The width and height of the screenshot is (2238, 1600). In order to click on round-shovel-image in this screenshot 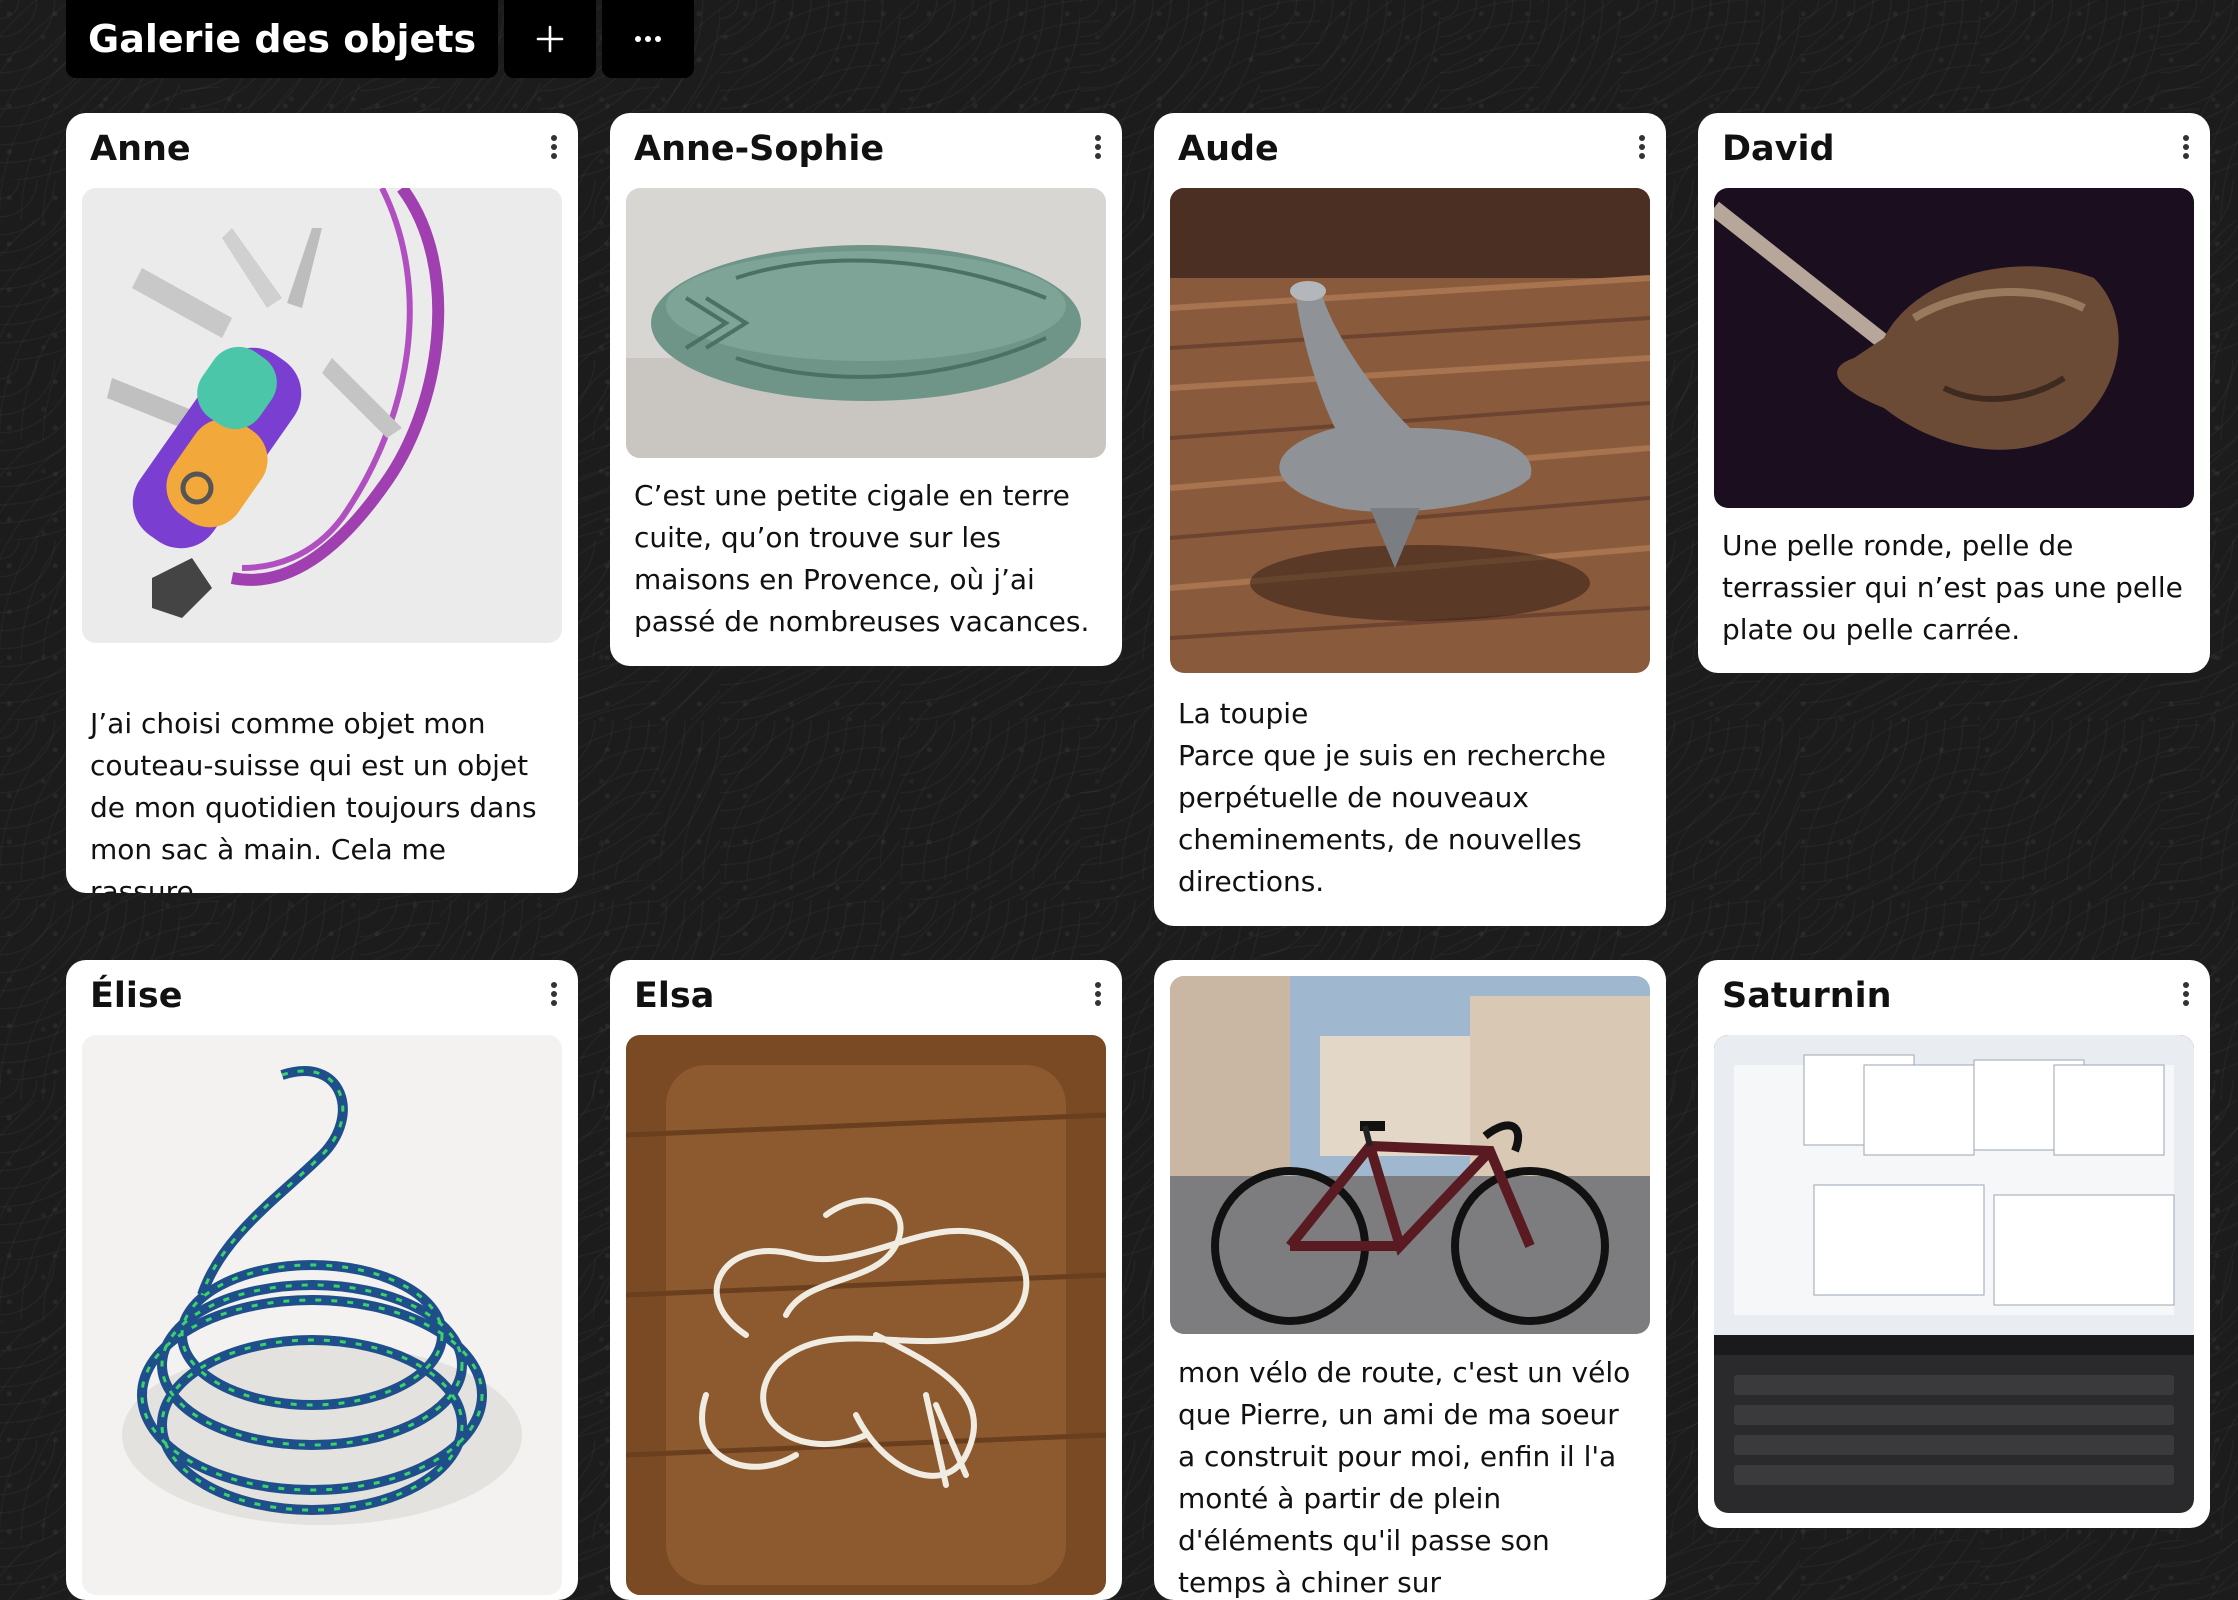, I will do `click(1954, 348)`.